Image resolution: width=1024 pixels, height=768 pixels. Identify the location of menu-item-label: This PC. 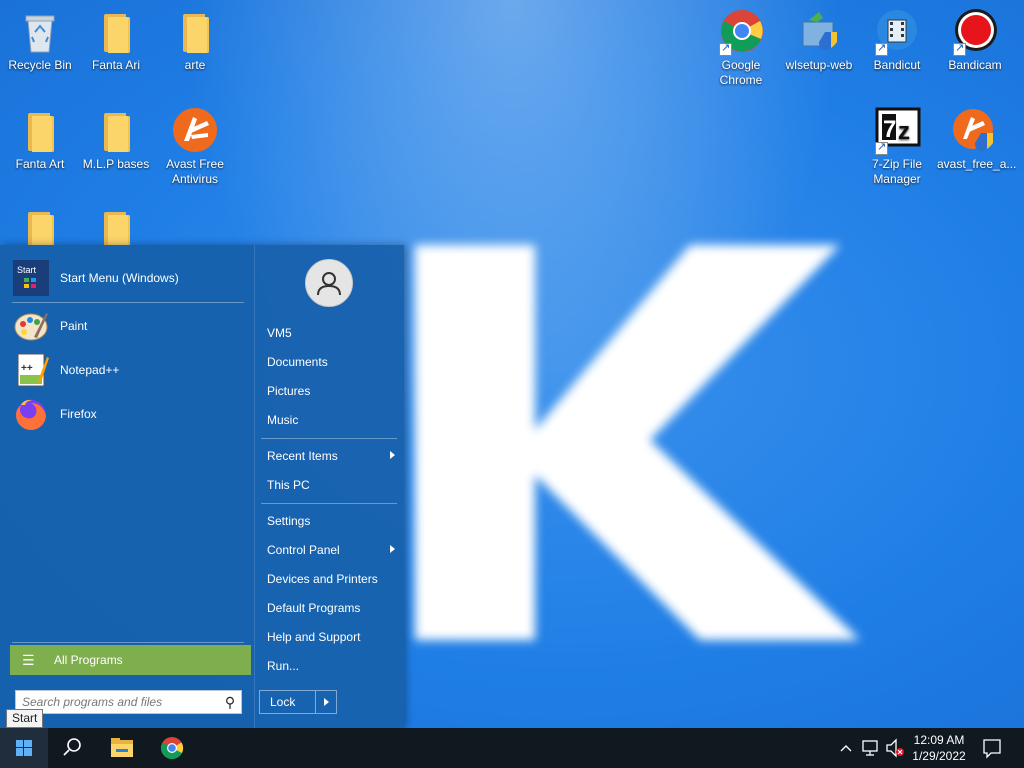
(288, 485).